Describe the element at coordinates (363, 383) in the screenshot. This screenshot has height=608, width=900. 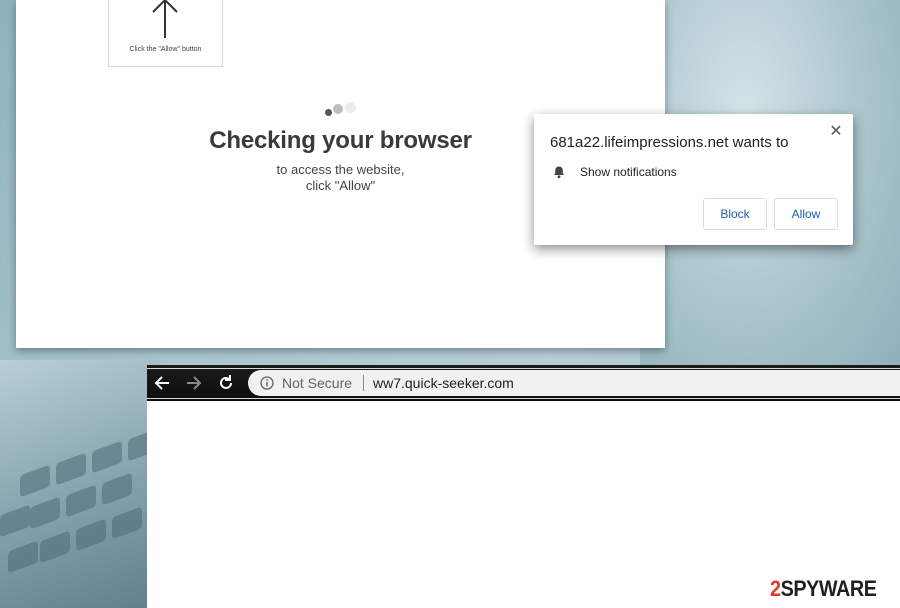
I see `address-separator` at that location.